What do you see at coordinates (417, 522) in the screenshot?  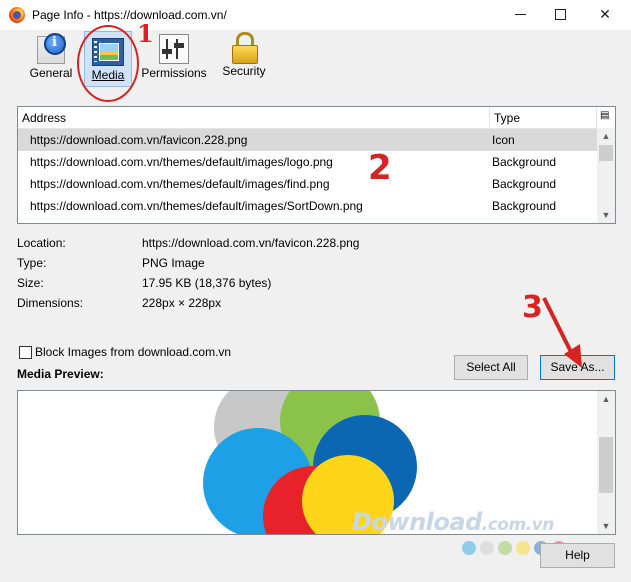 I see `watermark-text: Download` at bounding box center [417, 522].